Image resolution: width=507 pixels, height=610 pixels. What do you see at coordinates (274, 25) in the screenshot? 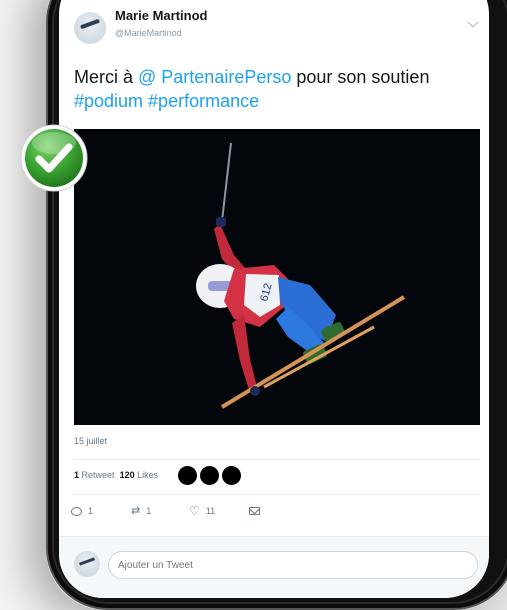
I see `tweet-header: Marie Martinod @MarieMartinod` at bounding box center [274, 25].